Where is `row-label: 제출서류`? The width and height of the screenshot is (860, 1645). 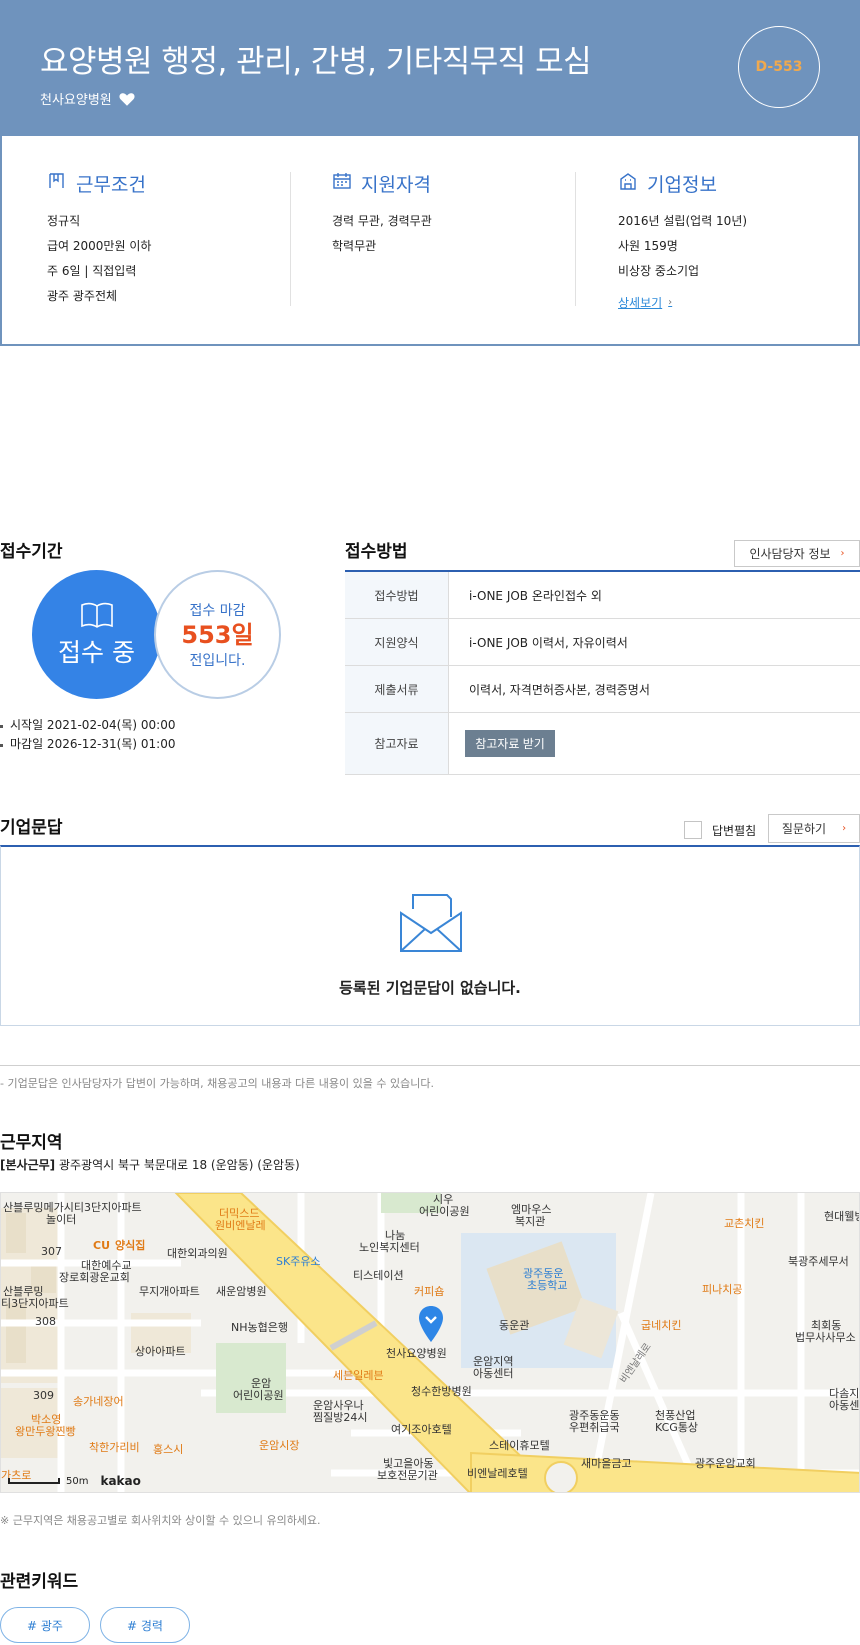
row-label: 제출서류 is located at coordinates (397, 689).